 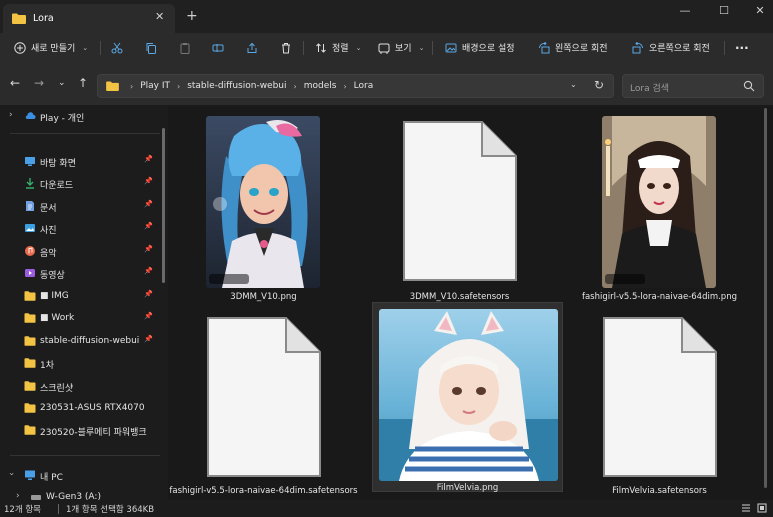 What do you see at coordinates (54, 296) in the screenshot?
I see `sidebar-label: ■ IMG` at bounding box center [54, 296].